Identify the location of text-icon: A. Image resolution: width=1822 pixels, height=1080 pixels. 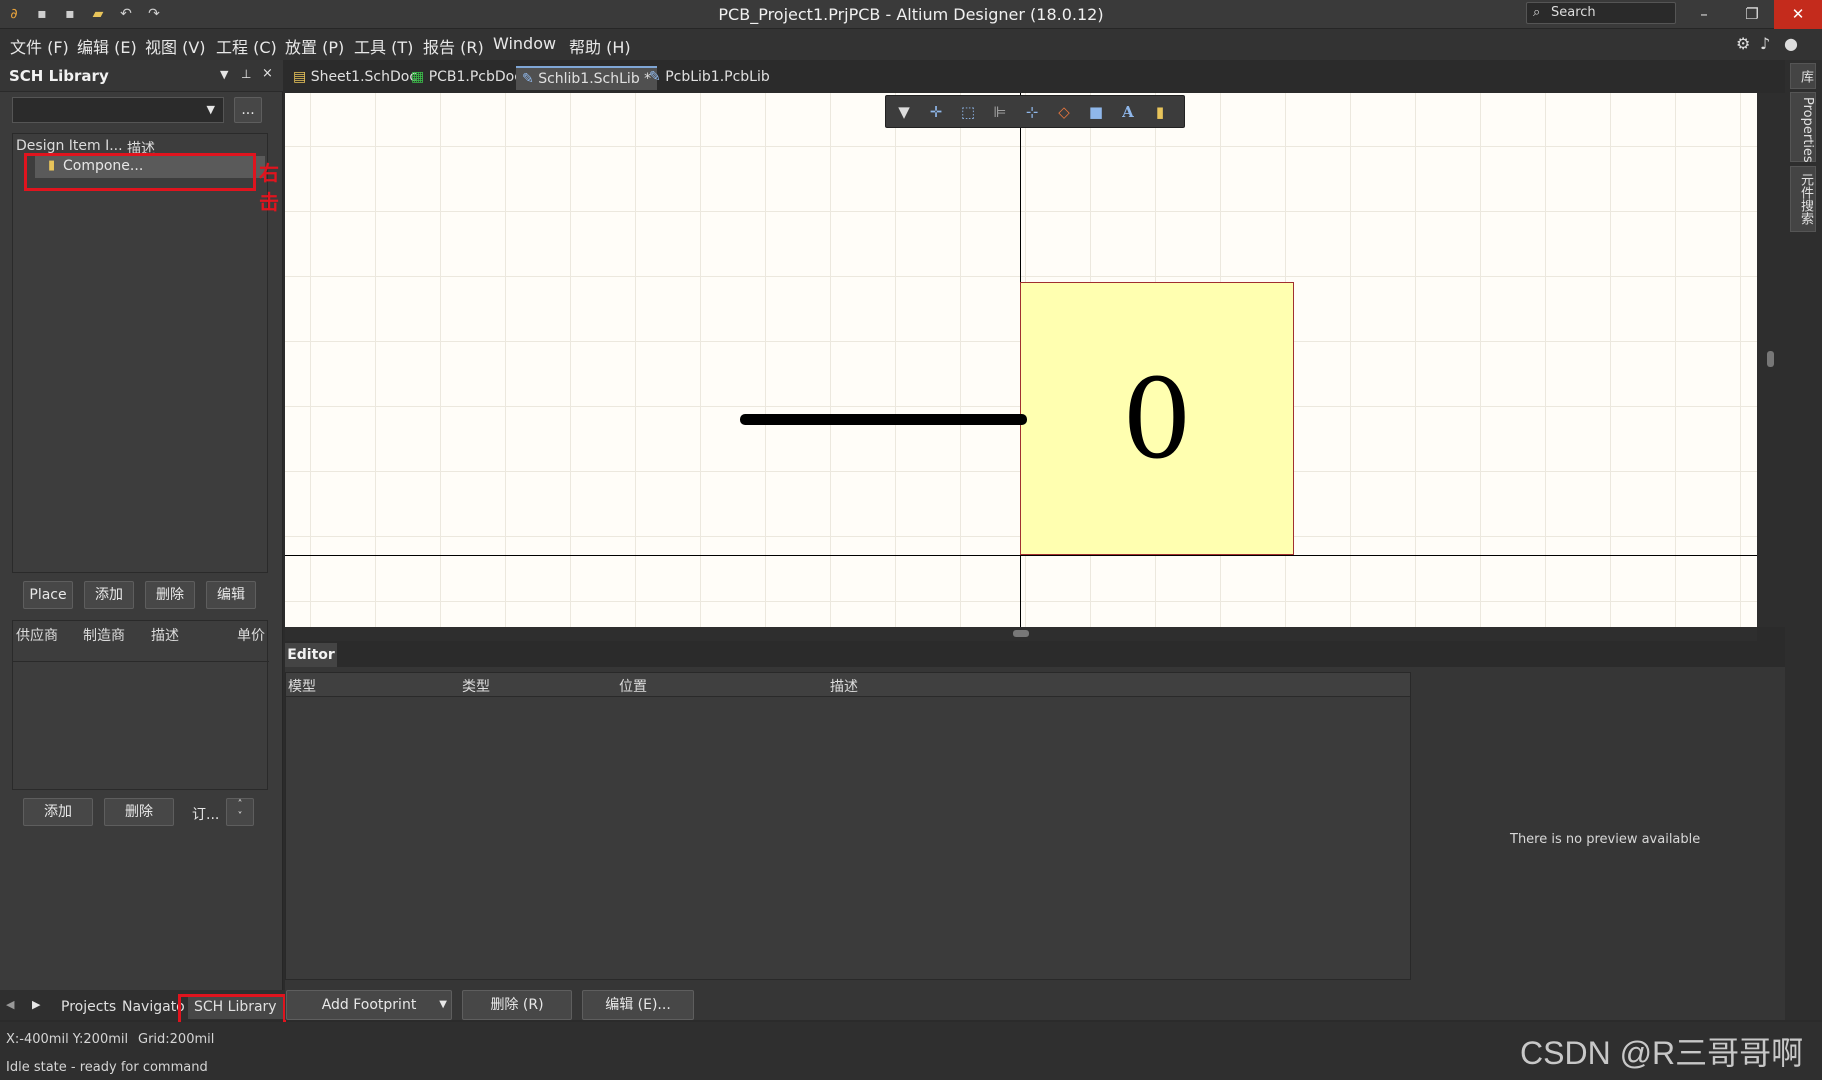
(1128, 112).